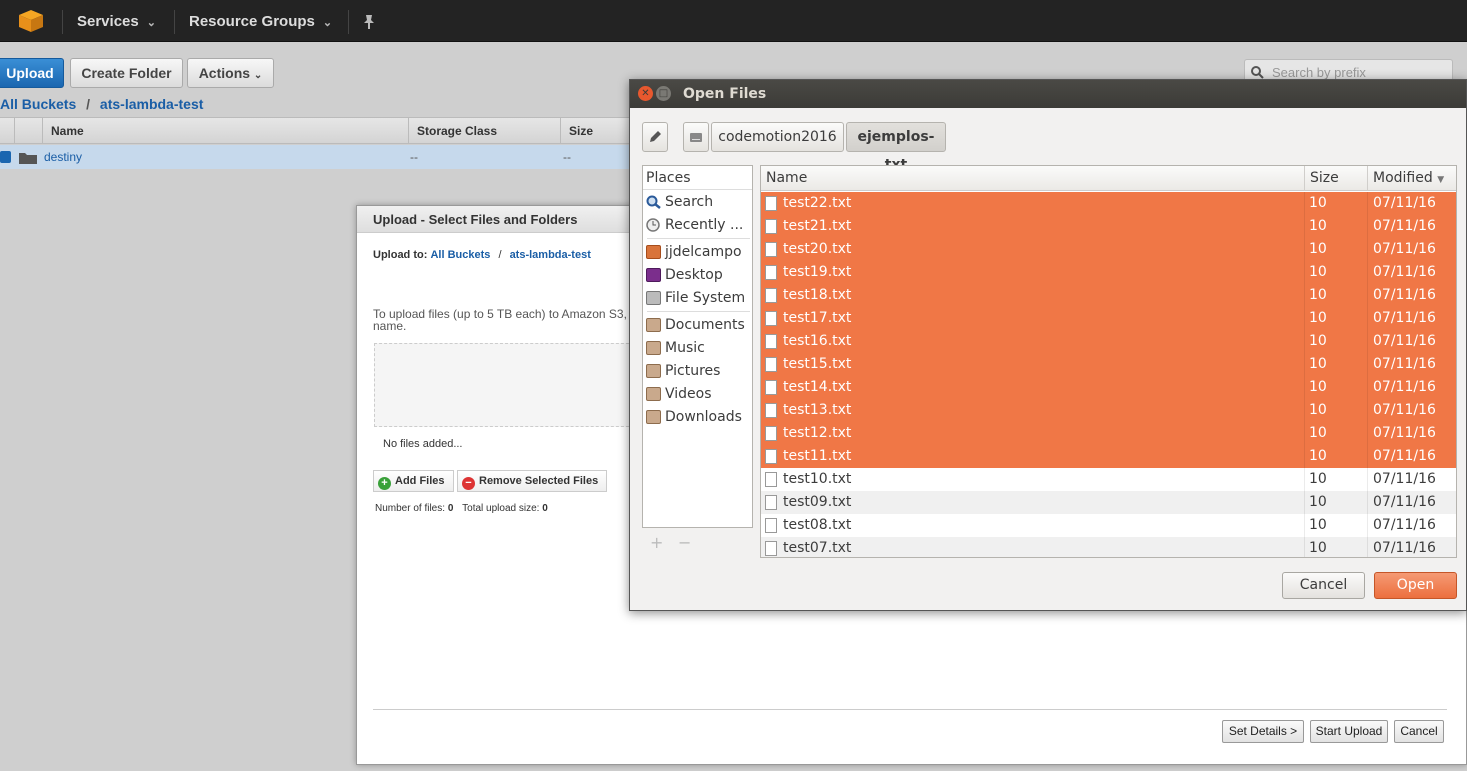  I want to click on add-files-button: + Add Files, so click(413, 481).